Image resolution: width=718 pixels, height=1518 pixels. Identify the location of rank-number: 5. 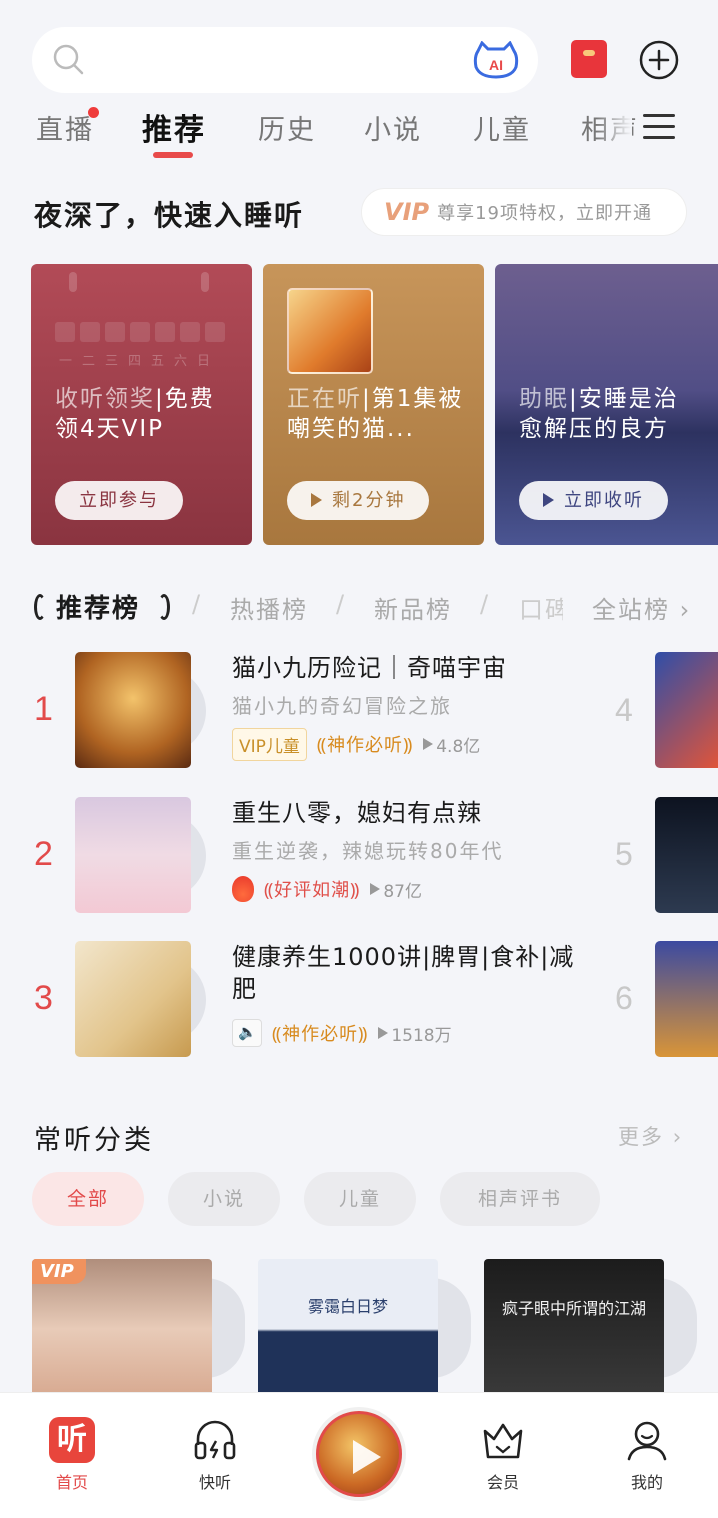
(624, 854).